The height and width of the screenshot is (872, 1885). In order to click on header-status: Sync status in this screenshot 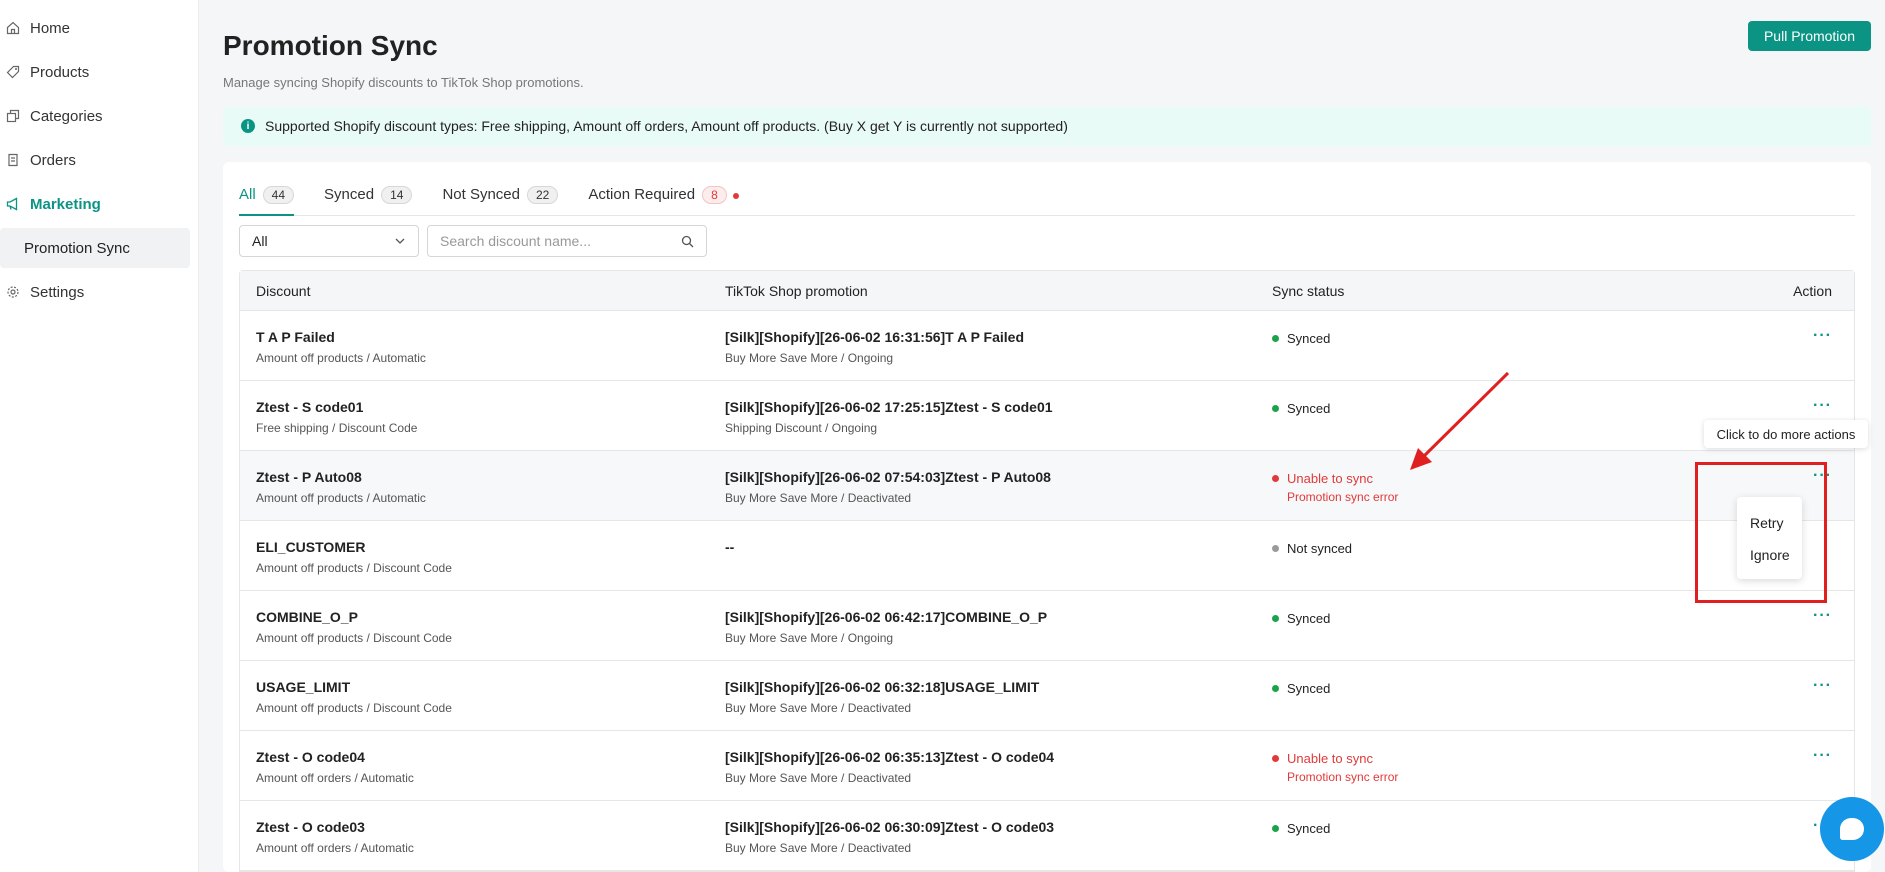, I will do `click(1308, 290)`.